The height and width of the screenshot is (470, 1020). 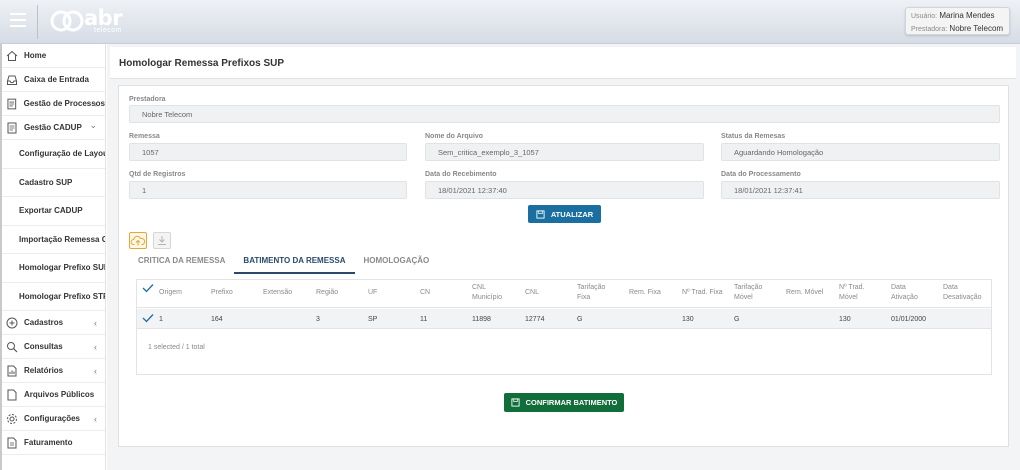 I want to click on sidebar-item-configuracoes: Configurações ‹, so click(x=53, y=419).